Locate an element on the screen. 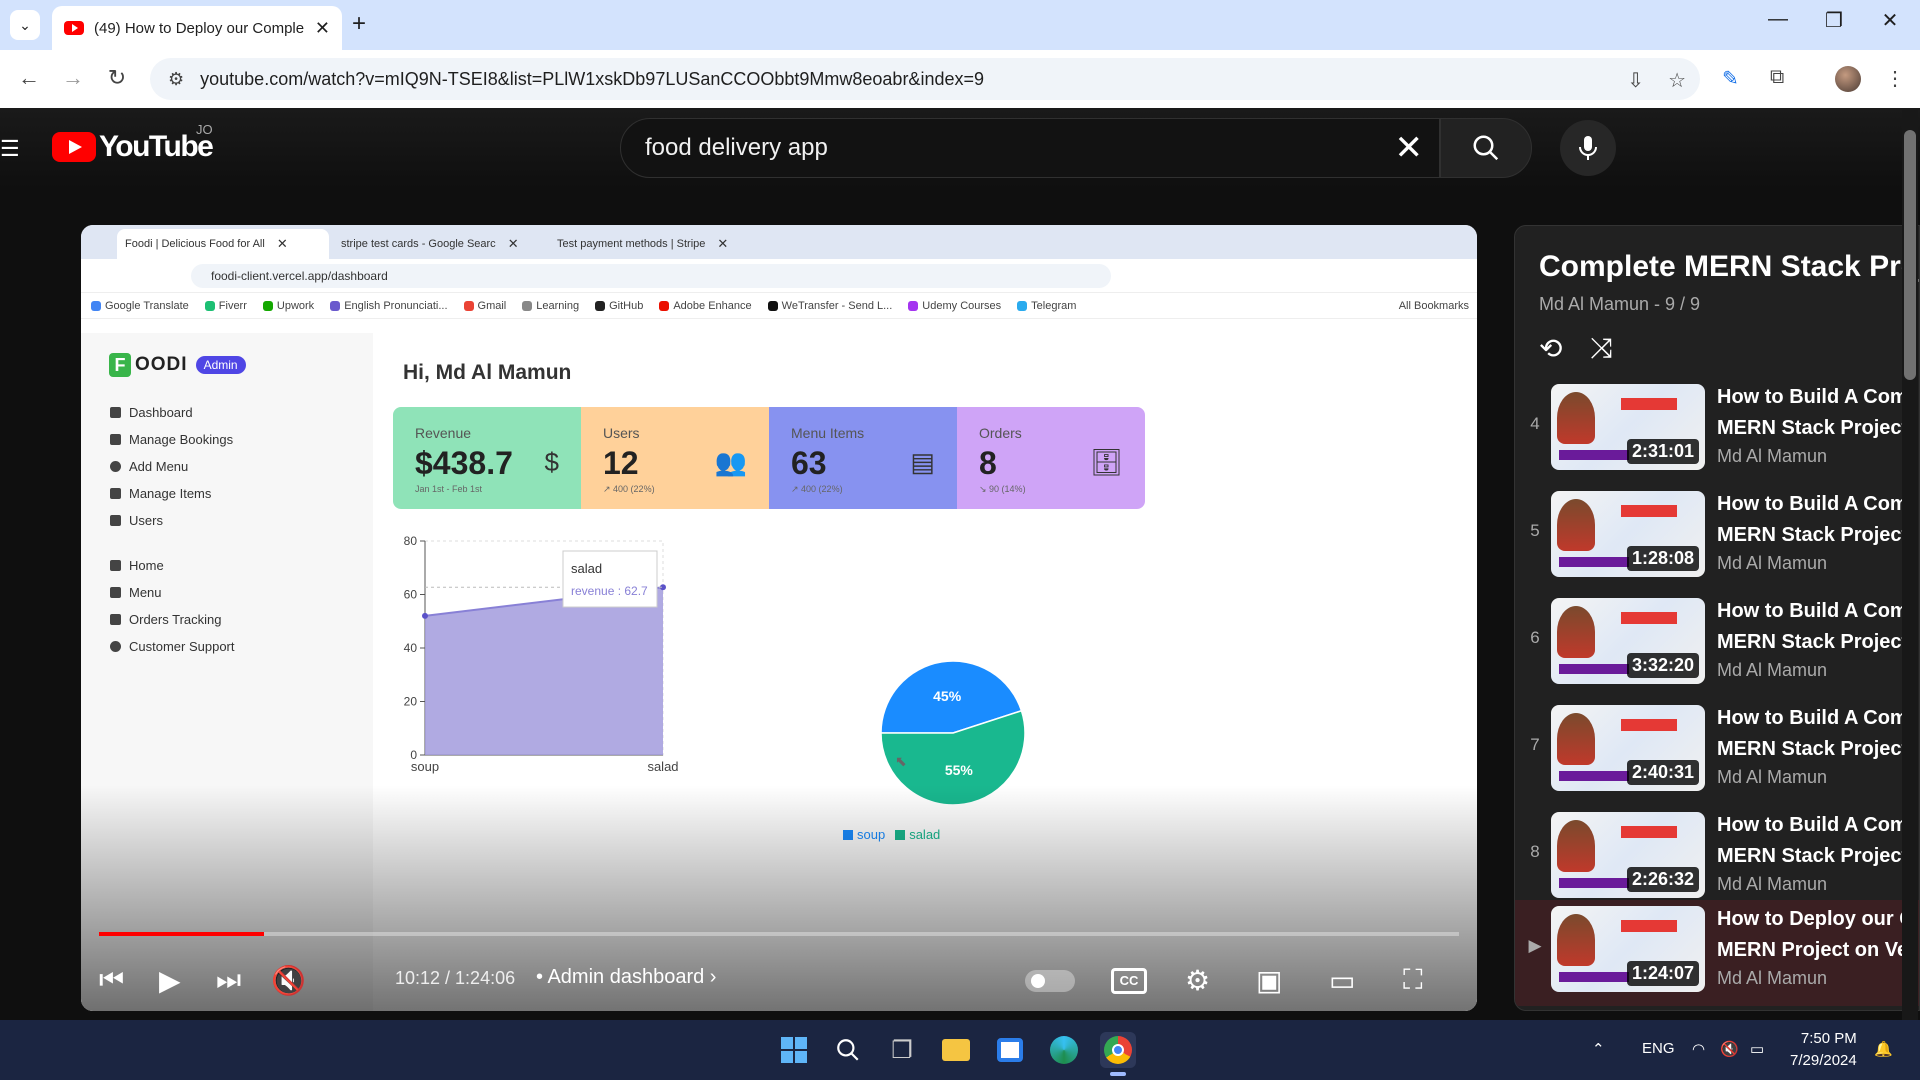  edge-icon is located at coordinates (1064, 1050).